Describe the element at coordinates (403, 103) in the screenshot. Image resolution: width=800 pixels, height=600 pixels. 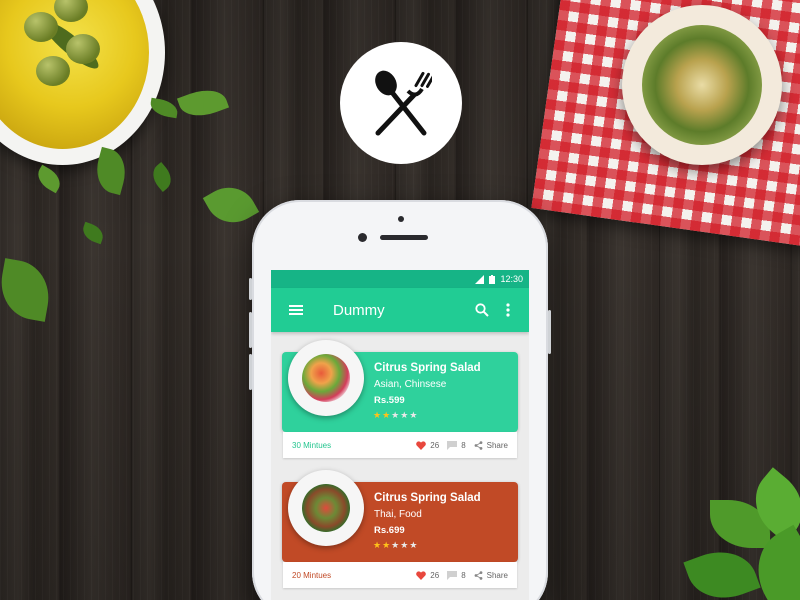
I see `utensils-icon` at that location.